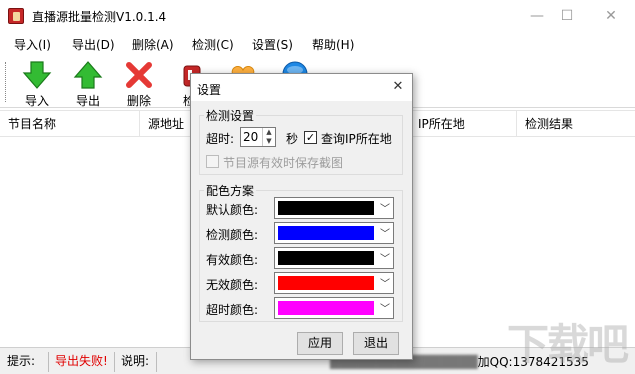  What do you see at coordinates (310, 137) in the screenshot?
I see `query-ip-checkbox: ✓` at bounding box center [310, 137].